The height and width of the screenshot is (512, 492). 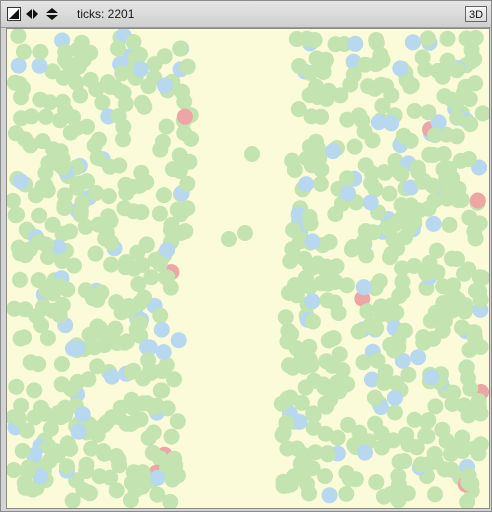 What do you see at coordinates (14, 14) in the screenshot?
I see `edit-view-icon` at bounding box center [14, 14].